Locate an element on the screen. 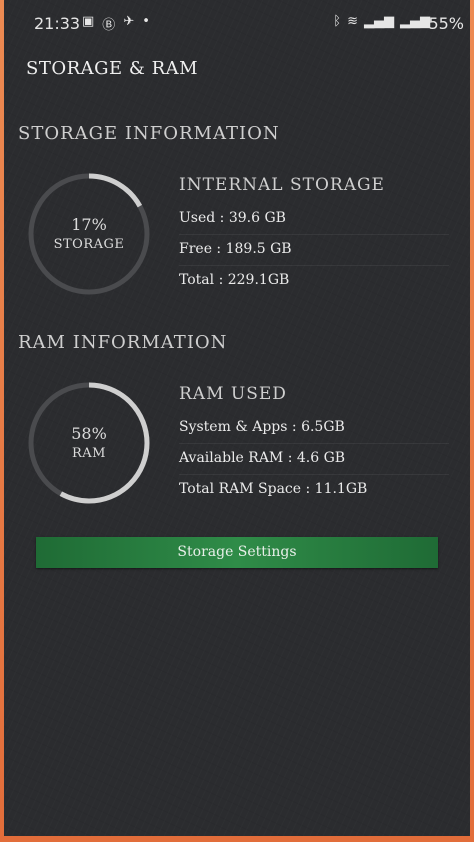  ram-available: Available RAM : 4.6 GB is located at coordinates (314, 462).